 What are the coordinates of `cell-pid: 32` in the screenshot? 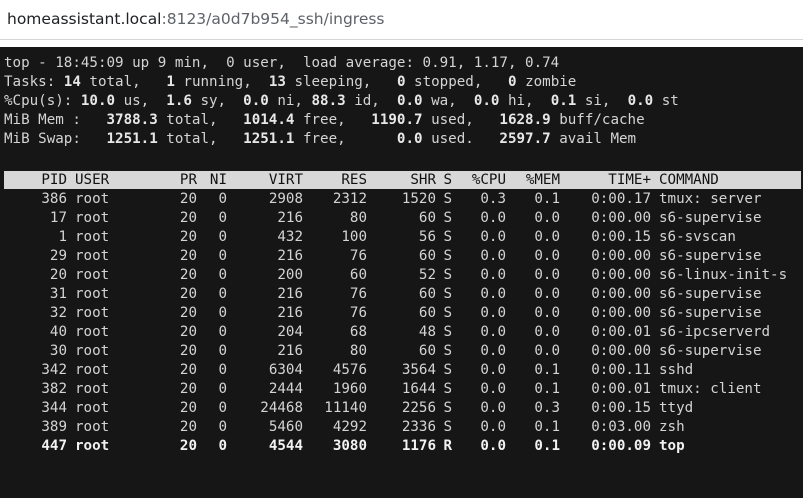 It's located at (58, 313).